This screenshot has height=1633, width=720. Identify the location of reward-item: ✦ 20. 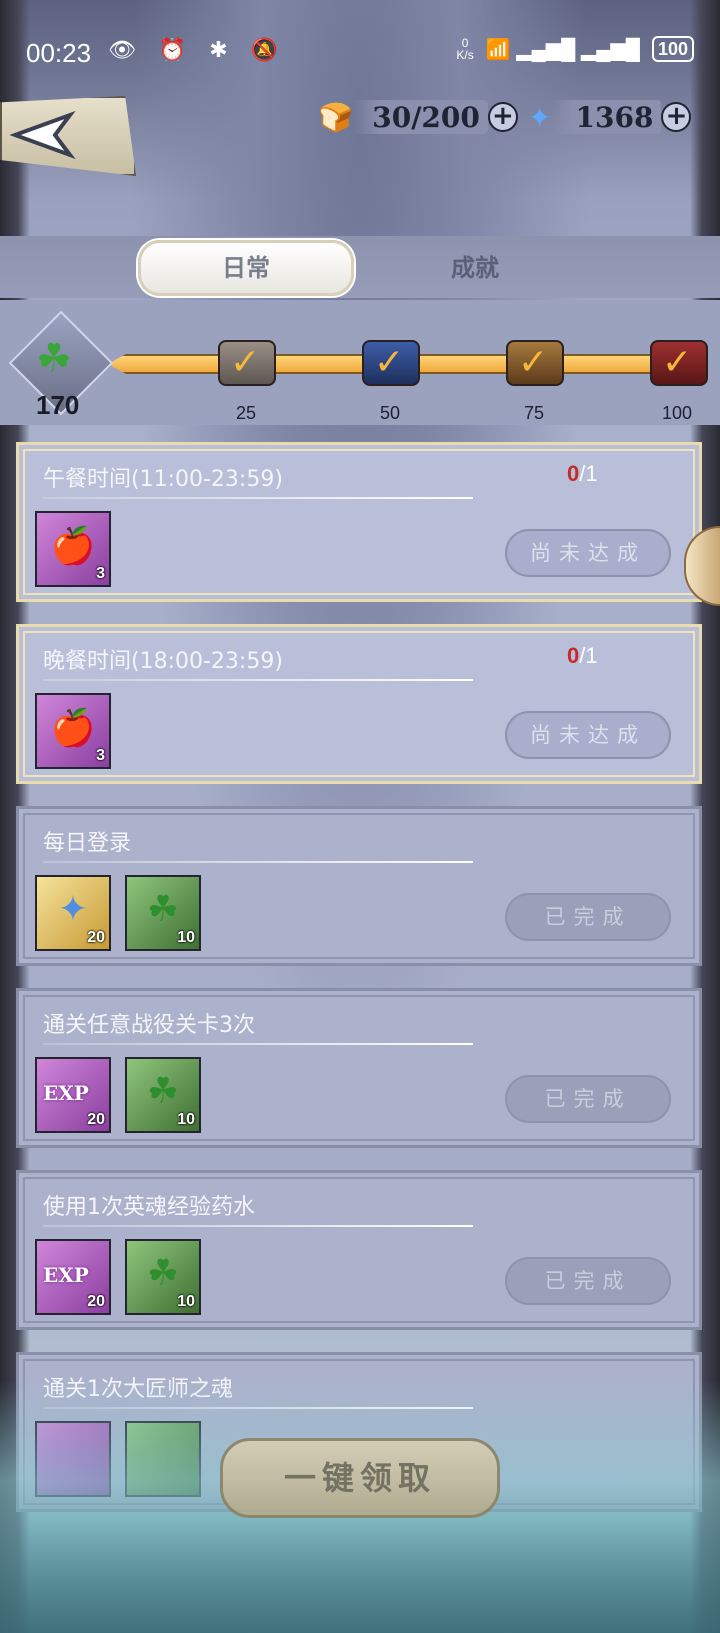
(73, 913).